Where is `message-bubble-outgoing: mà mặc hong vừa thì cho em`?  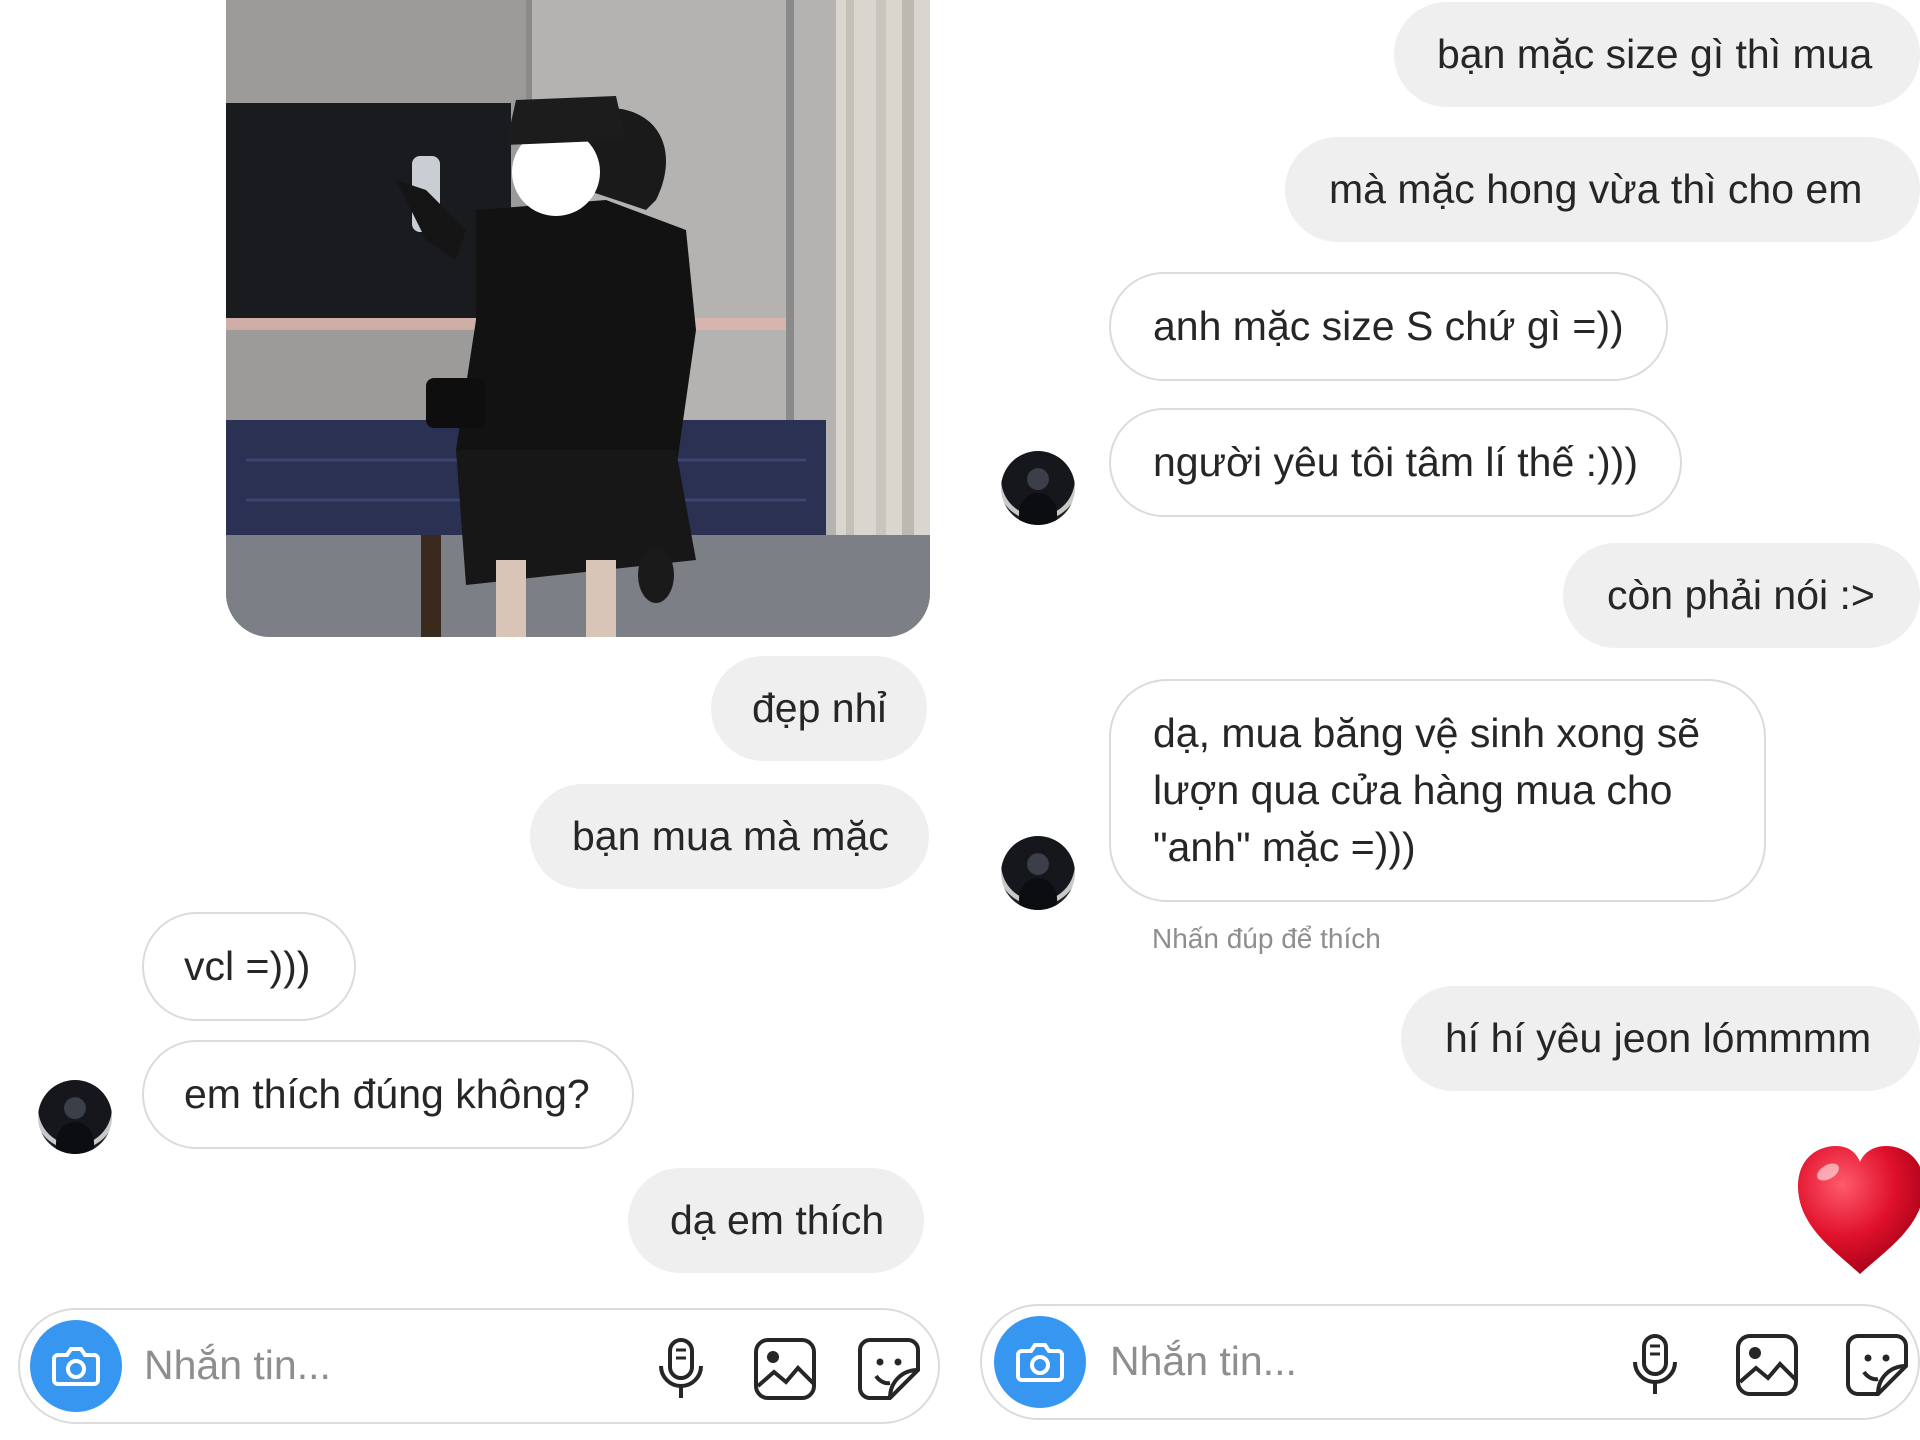 message-bubble-outgoing: mà mặc hong vừa thì cho em is located at coordinates (1602, 189).